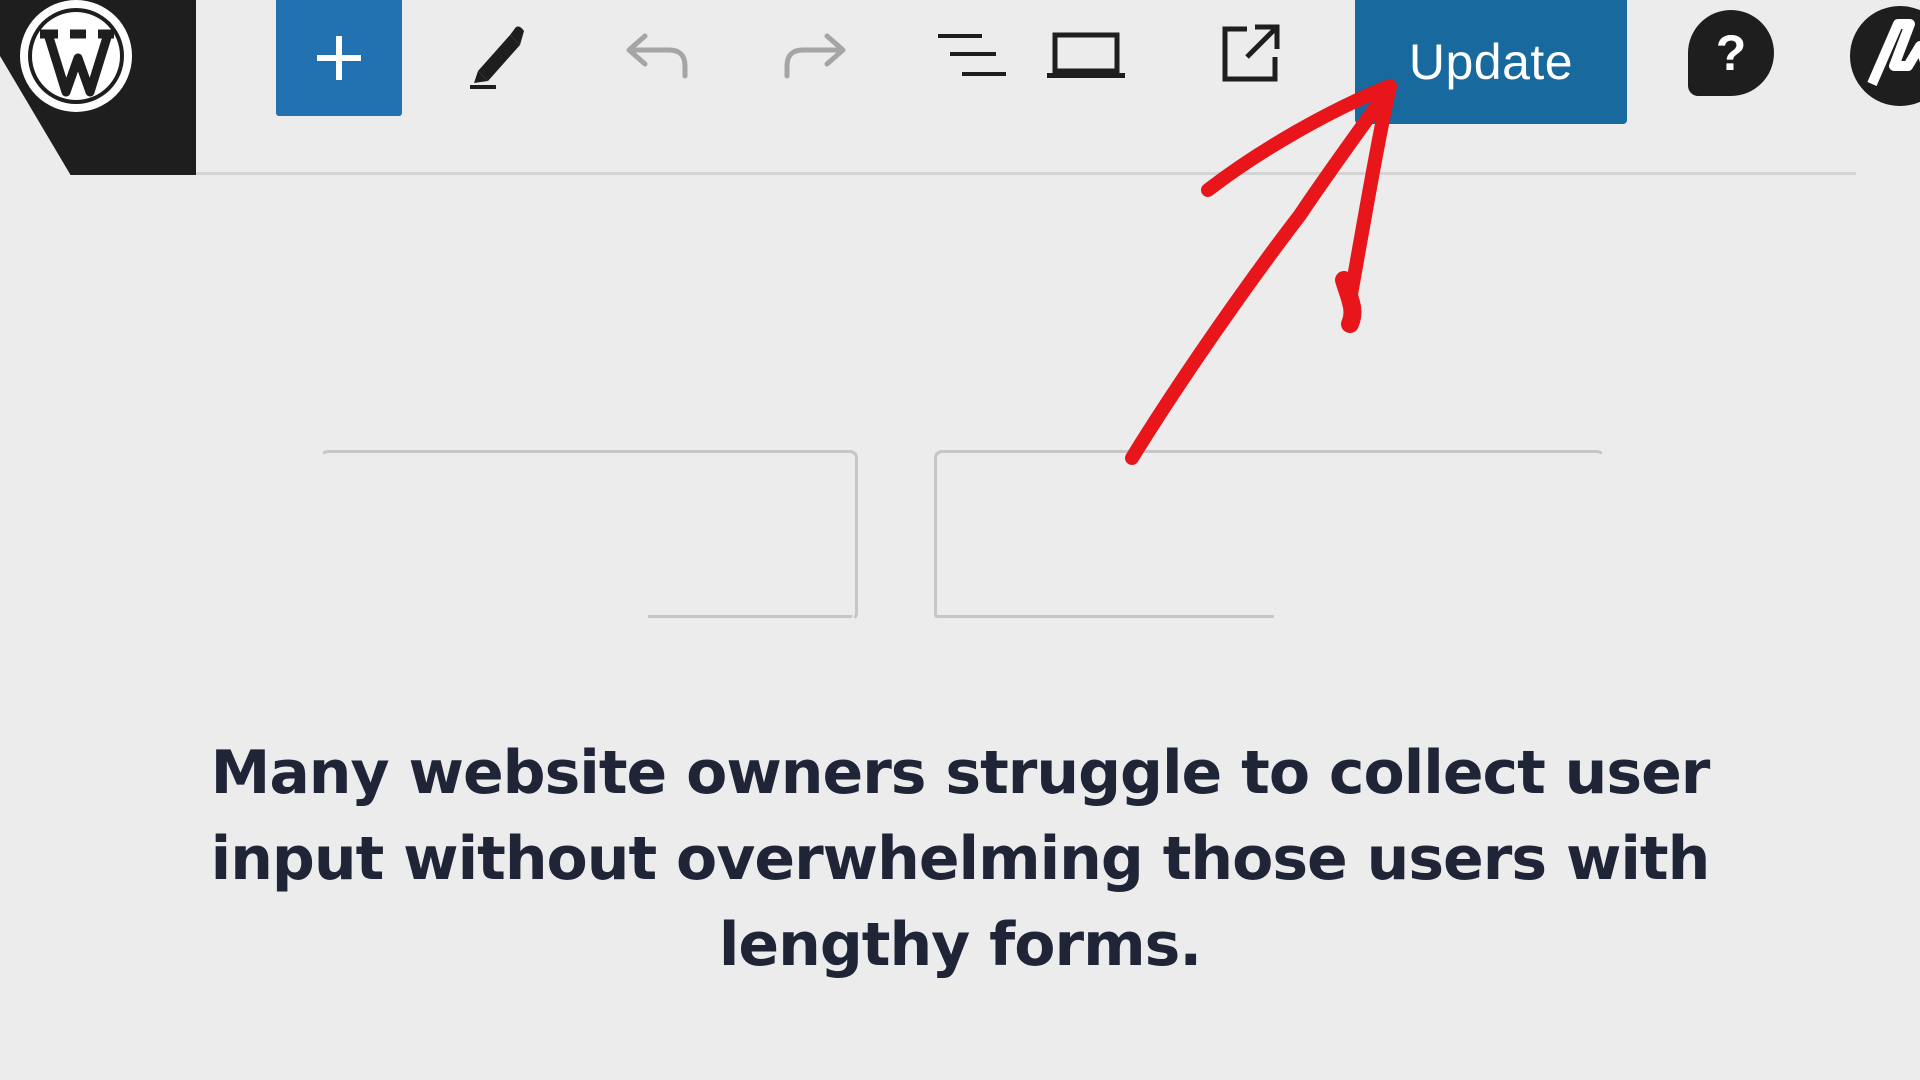  I want to click on wordpress-logo-icon, so click(76, 56).